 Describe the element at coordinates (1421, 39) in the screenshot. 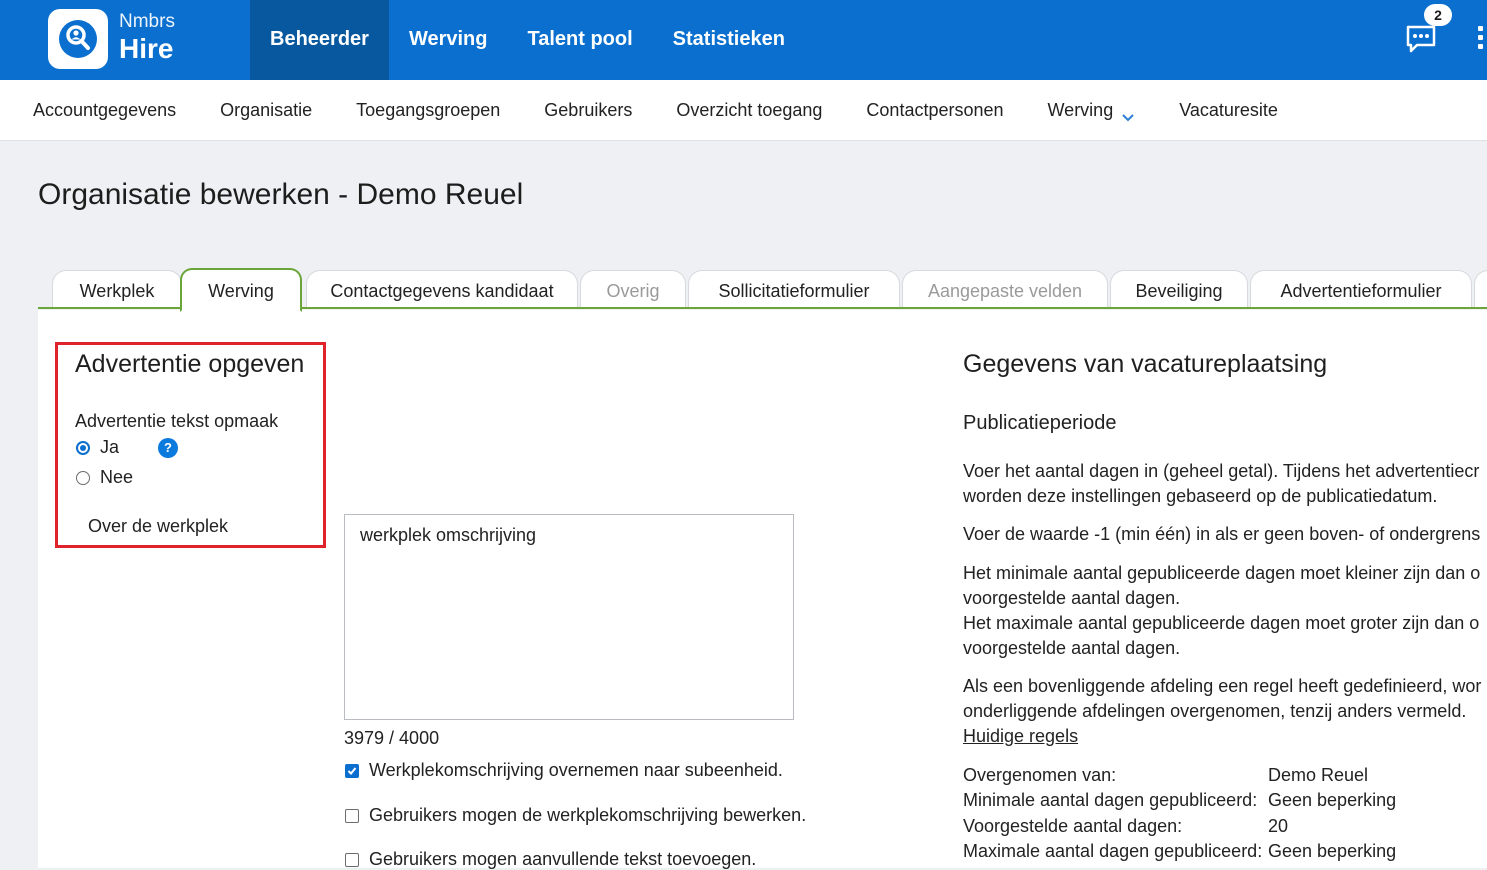

I see `chat-bubble-icon` at that location.